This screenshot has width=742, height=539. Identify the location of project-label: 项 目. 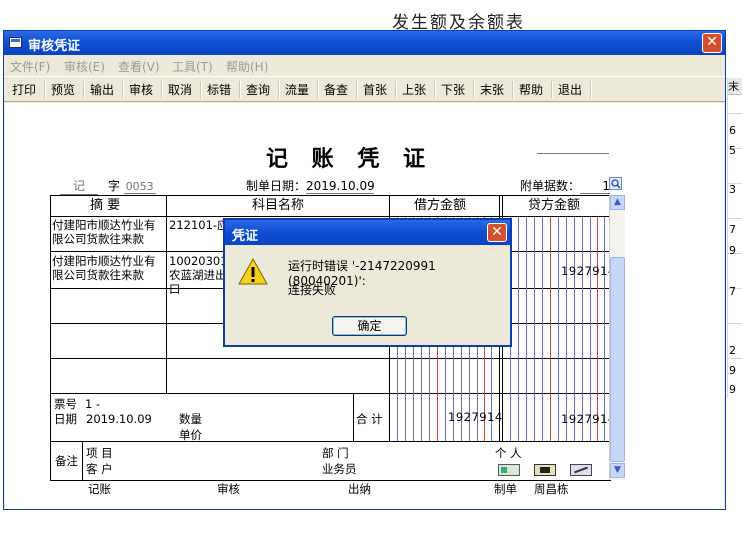
(99, 453).